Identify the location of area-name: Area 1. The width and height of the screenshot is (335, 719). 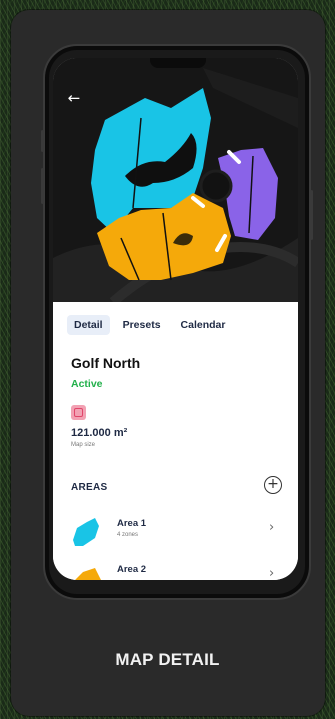
(132, 523).